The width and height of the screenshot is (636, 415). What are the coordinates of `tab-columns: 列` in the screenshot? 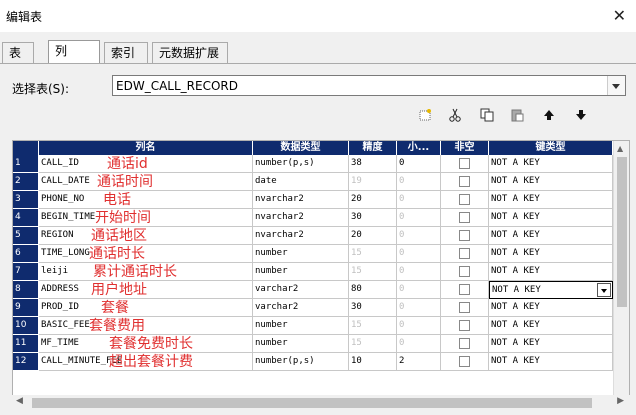 It's located at (74, 52).